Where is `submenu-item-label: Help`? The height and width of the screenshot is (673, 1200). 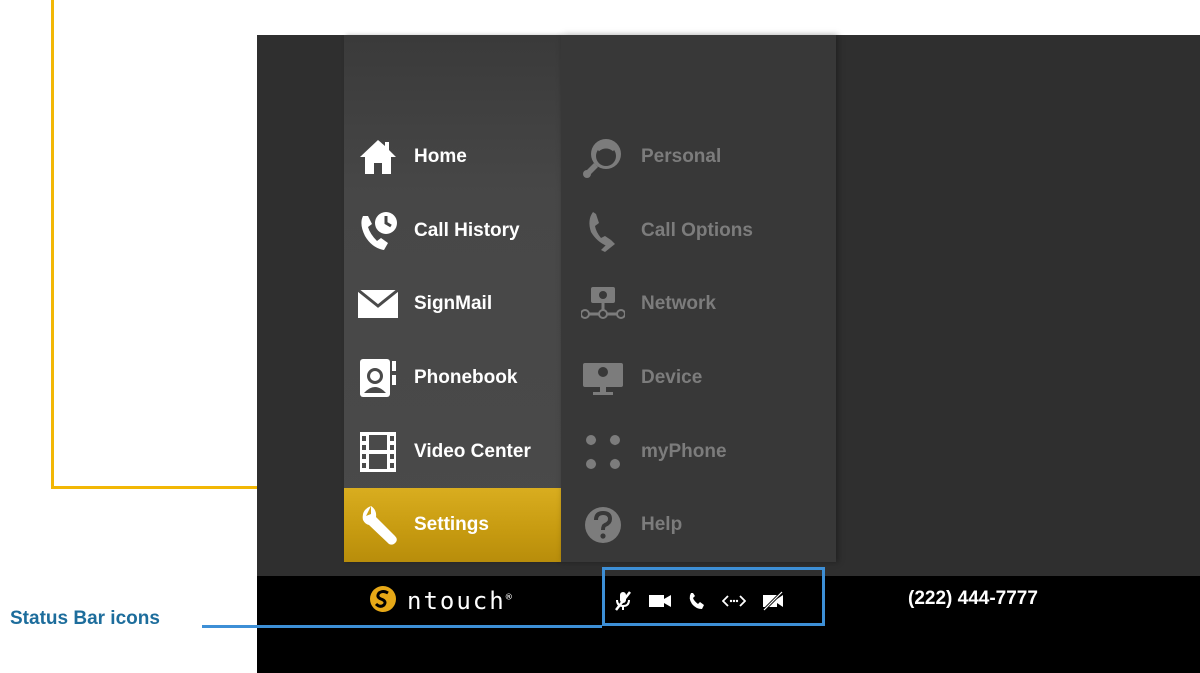 submenu-item-label: Help is located at coordinates (662, 524).